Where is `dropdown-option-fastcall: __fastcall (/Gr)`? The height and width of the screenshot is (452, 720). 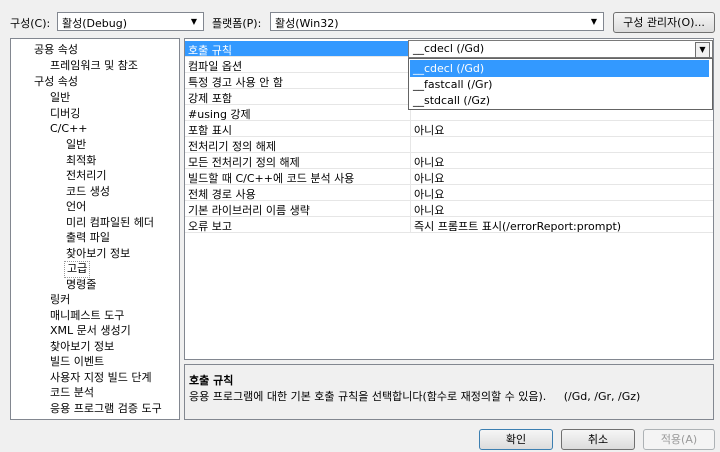
dropdown-option-fastcall: __fastcall (/Gr) is located at coordinates (559, 84).